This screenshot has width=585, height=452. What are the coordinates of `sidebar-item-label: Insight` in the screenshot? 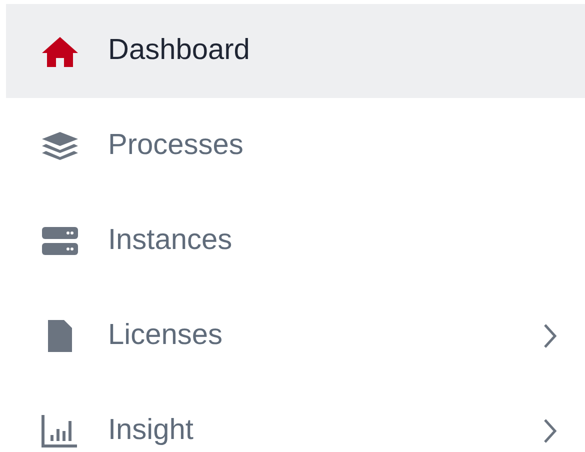 It's located at (151, 430).